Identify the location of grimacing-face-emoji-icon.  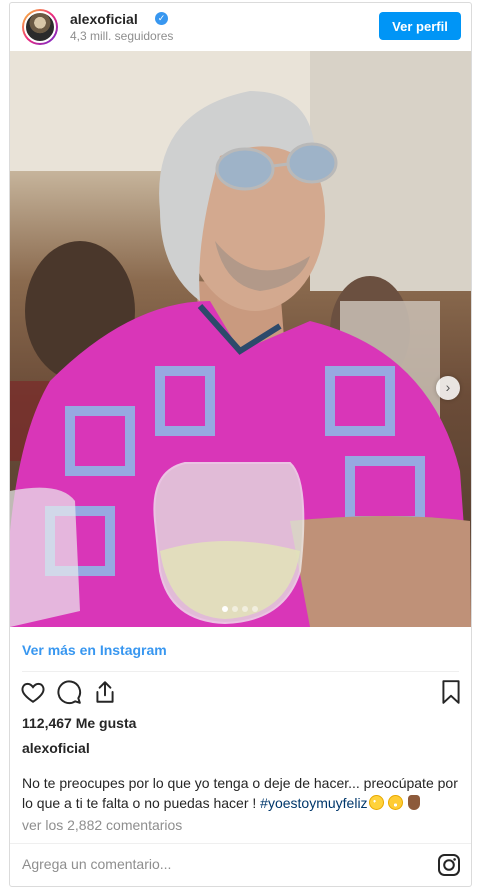
(396, 802).